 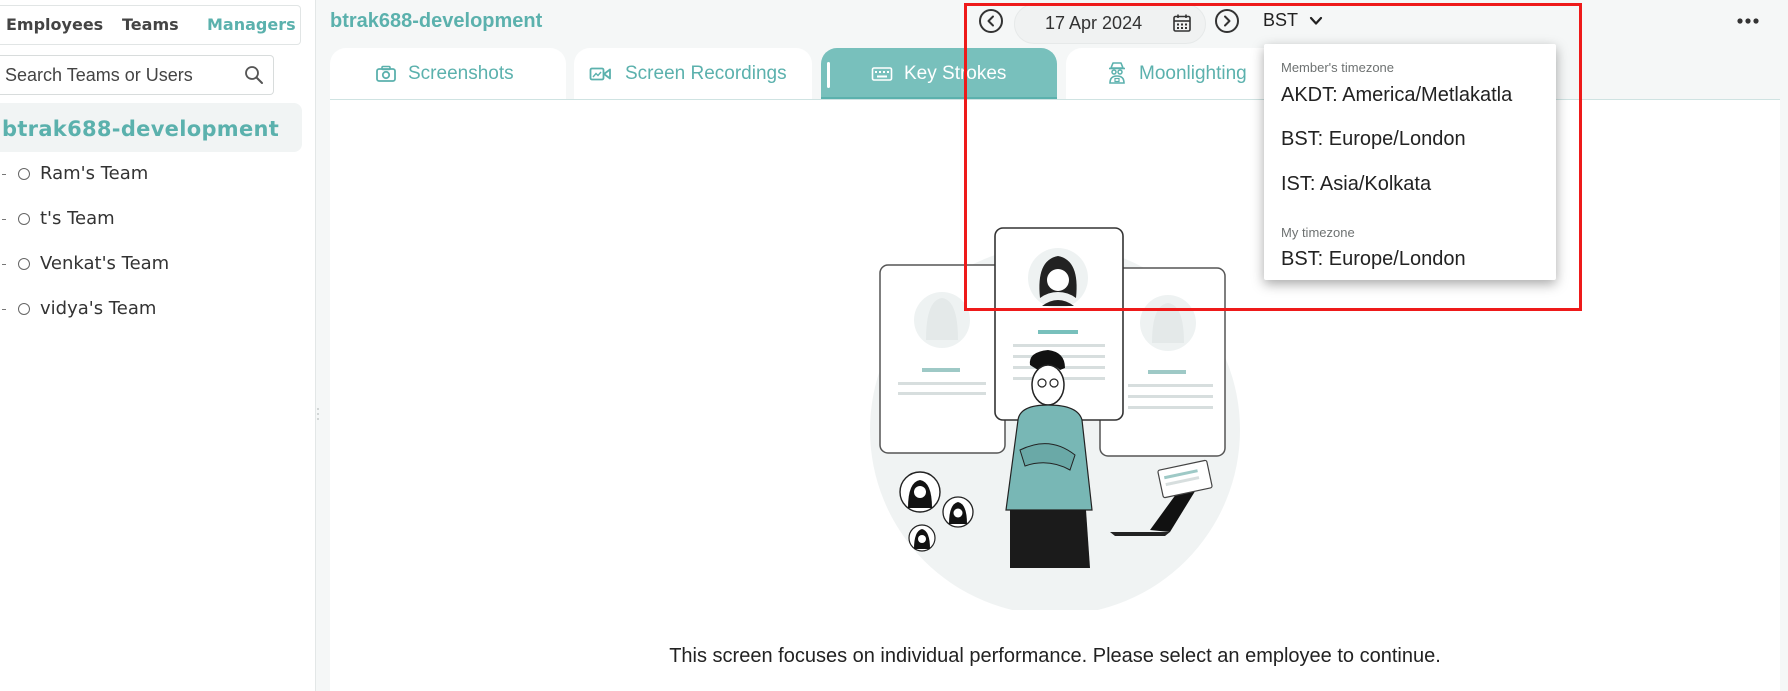 I want to click on tab-label: Screenshots, so click(x=461, y=73).